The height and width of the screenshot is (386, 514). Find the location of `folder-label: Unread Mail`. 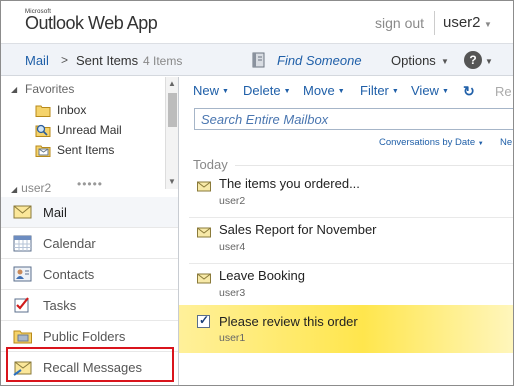

folder-label: Unread Mail is located at coordinates (89, 130).